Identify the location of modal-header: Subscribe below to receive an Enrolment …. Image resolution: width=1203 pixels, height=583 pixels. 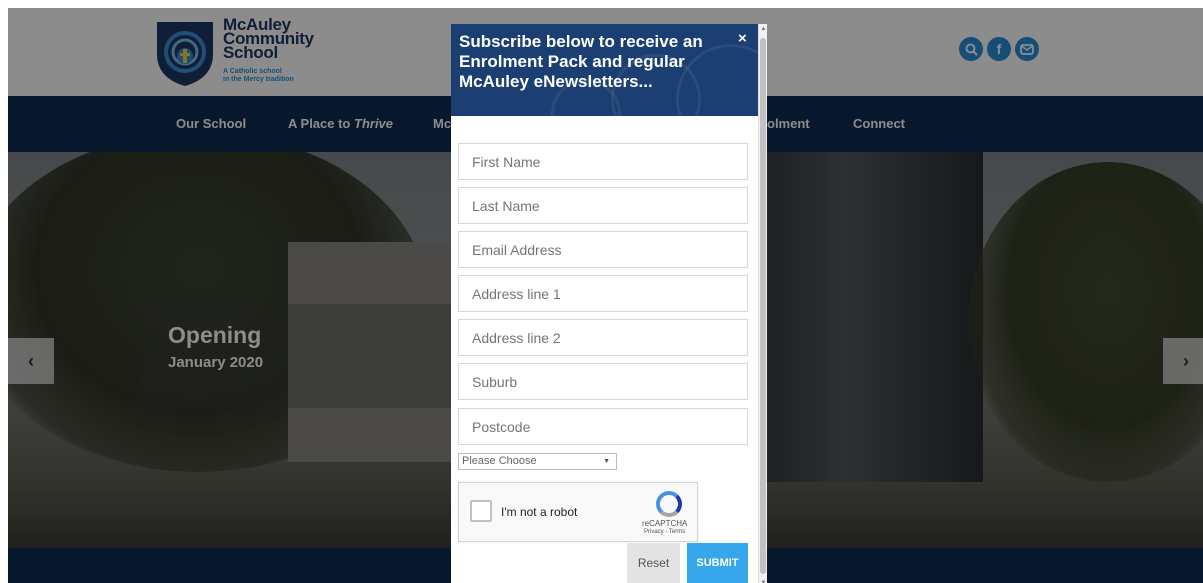
(604, 70).